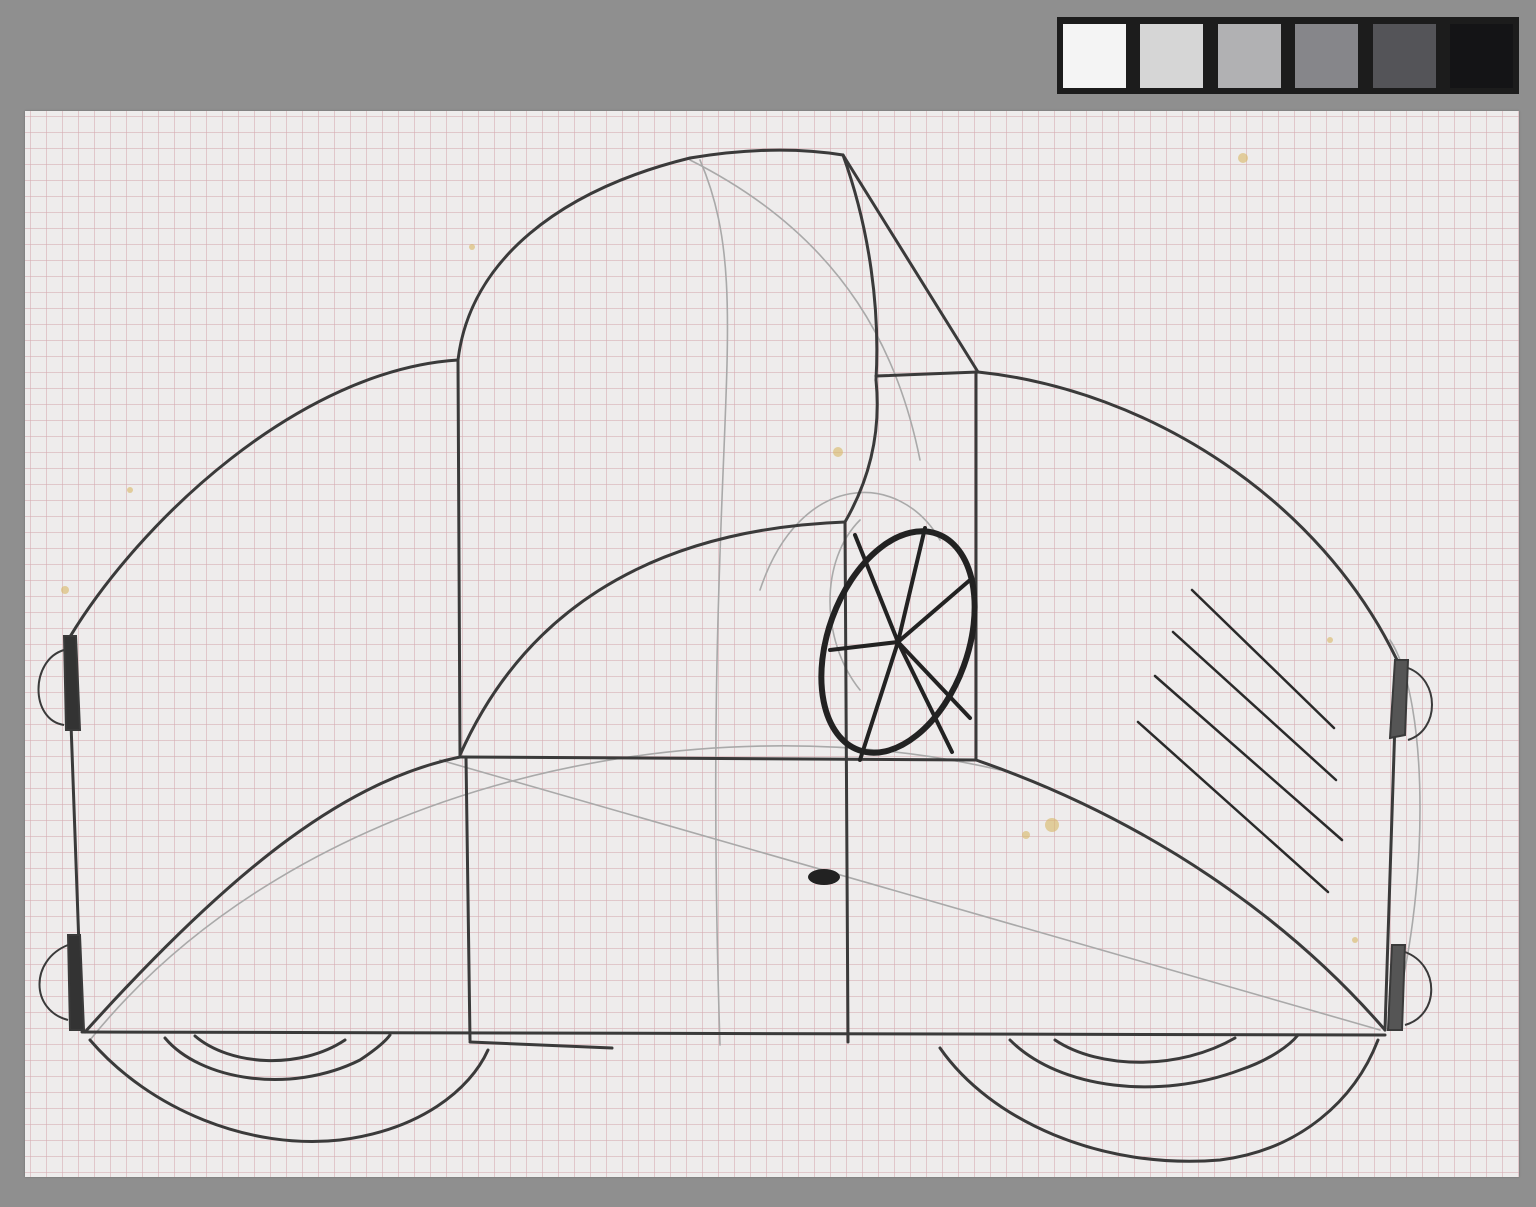  I want to click on door-handle, so click(824, 877).